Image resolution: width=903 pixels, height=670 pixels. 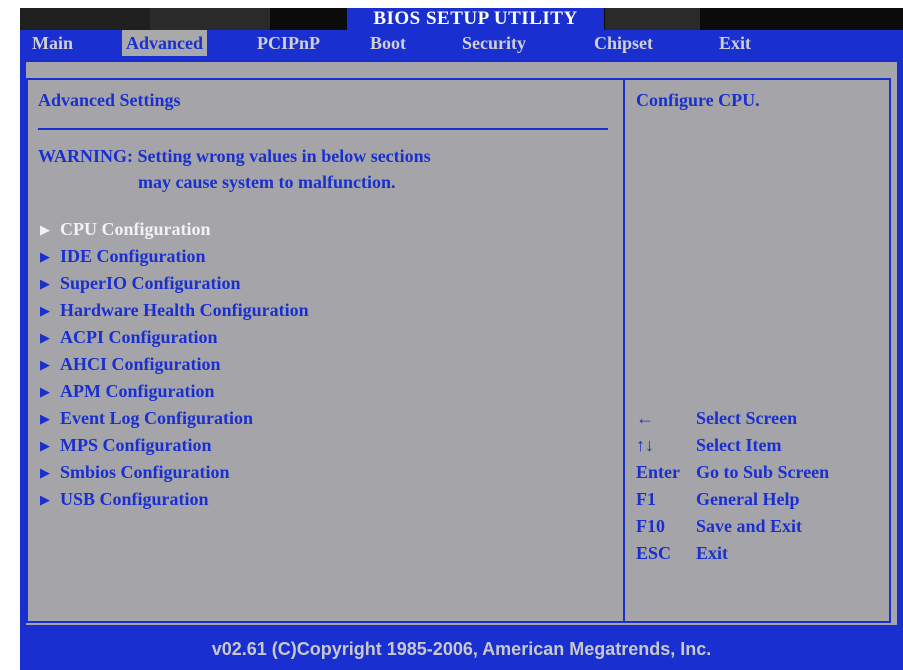 What do you see at coordinates (654, 553) in the screenshot?
I see `help-key: ESC` at bounding box center [654, 553].